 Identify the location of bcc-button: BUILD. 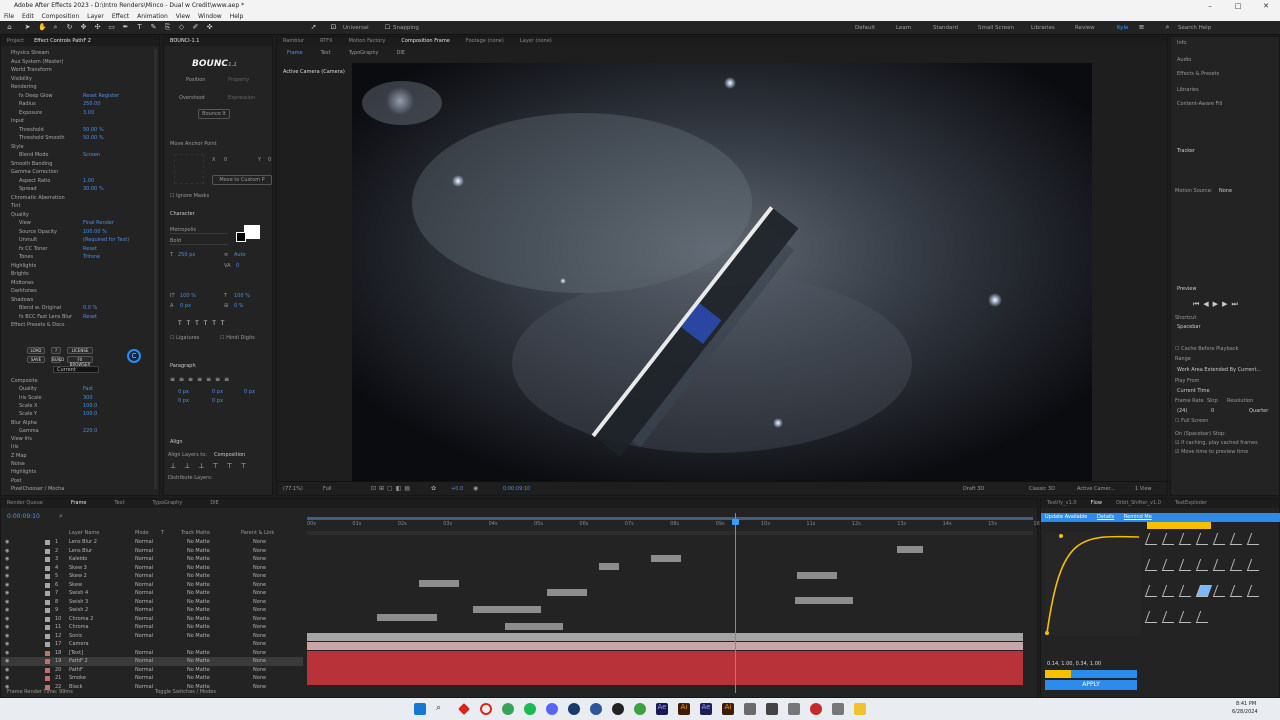
(57, 359).